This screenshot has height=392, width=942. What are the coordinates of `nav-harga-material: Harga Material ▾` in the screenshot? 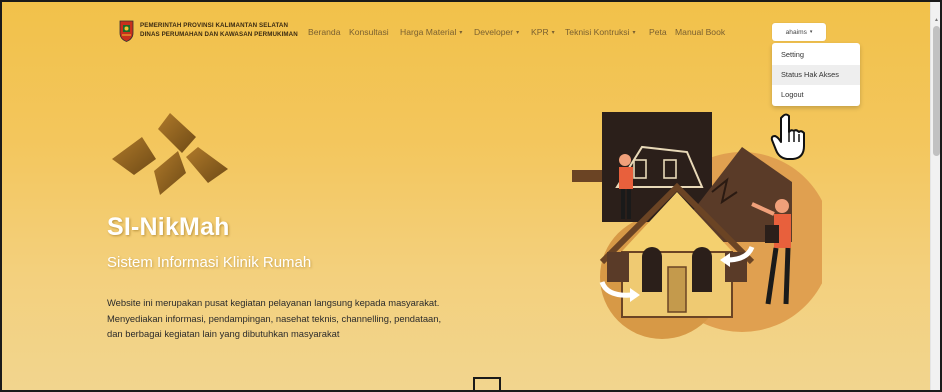 It's located at (431, 32).